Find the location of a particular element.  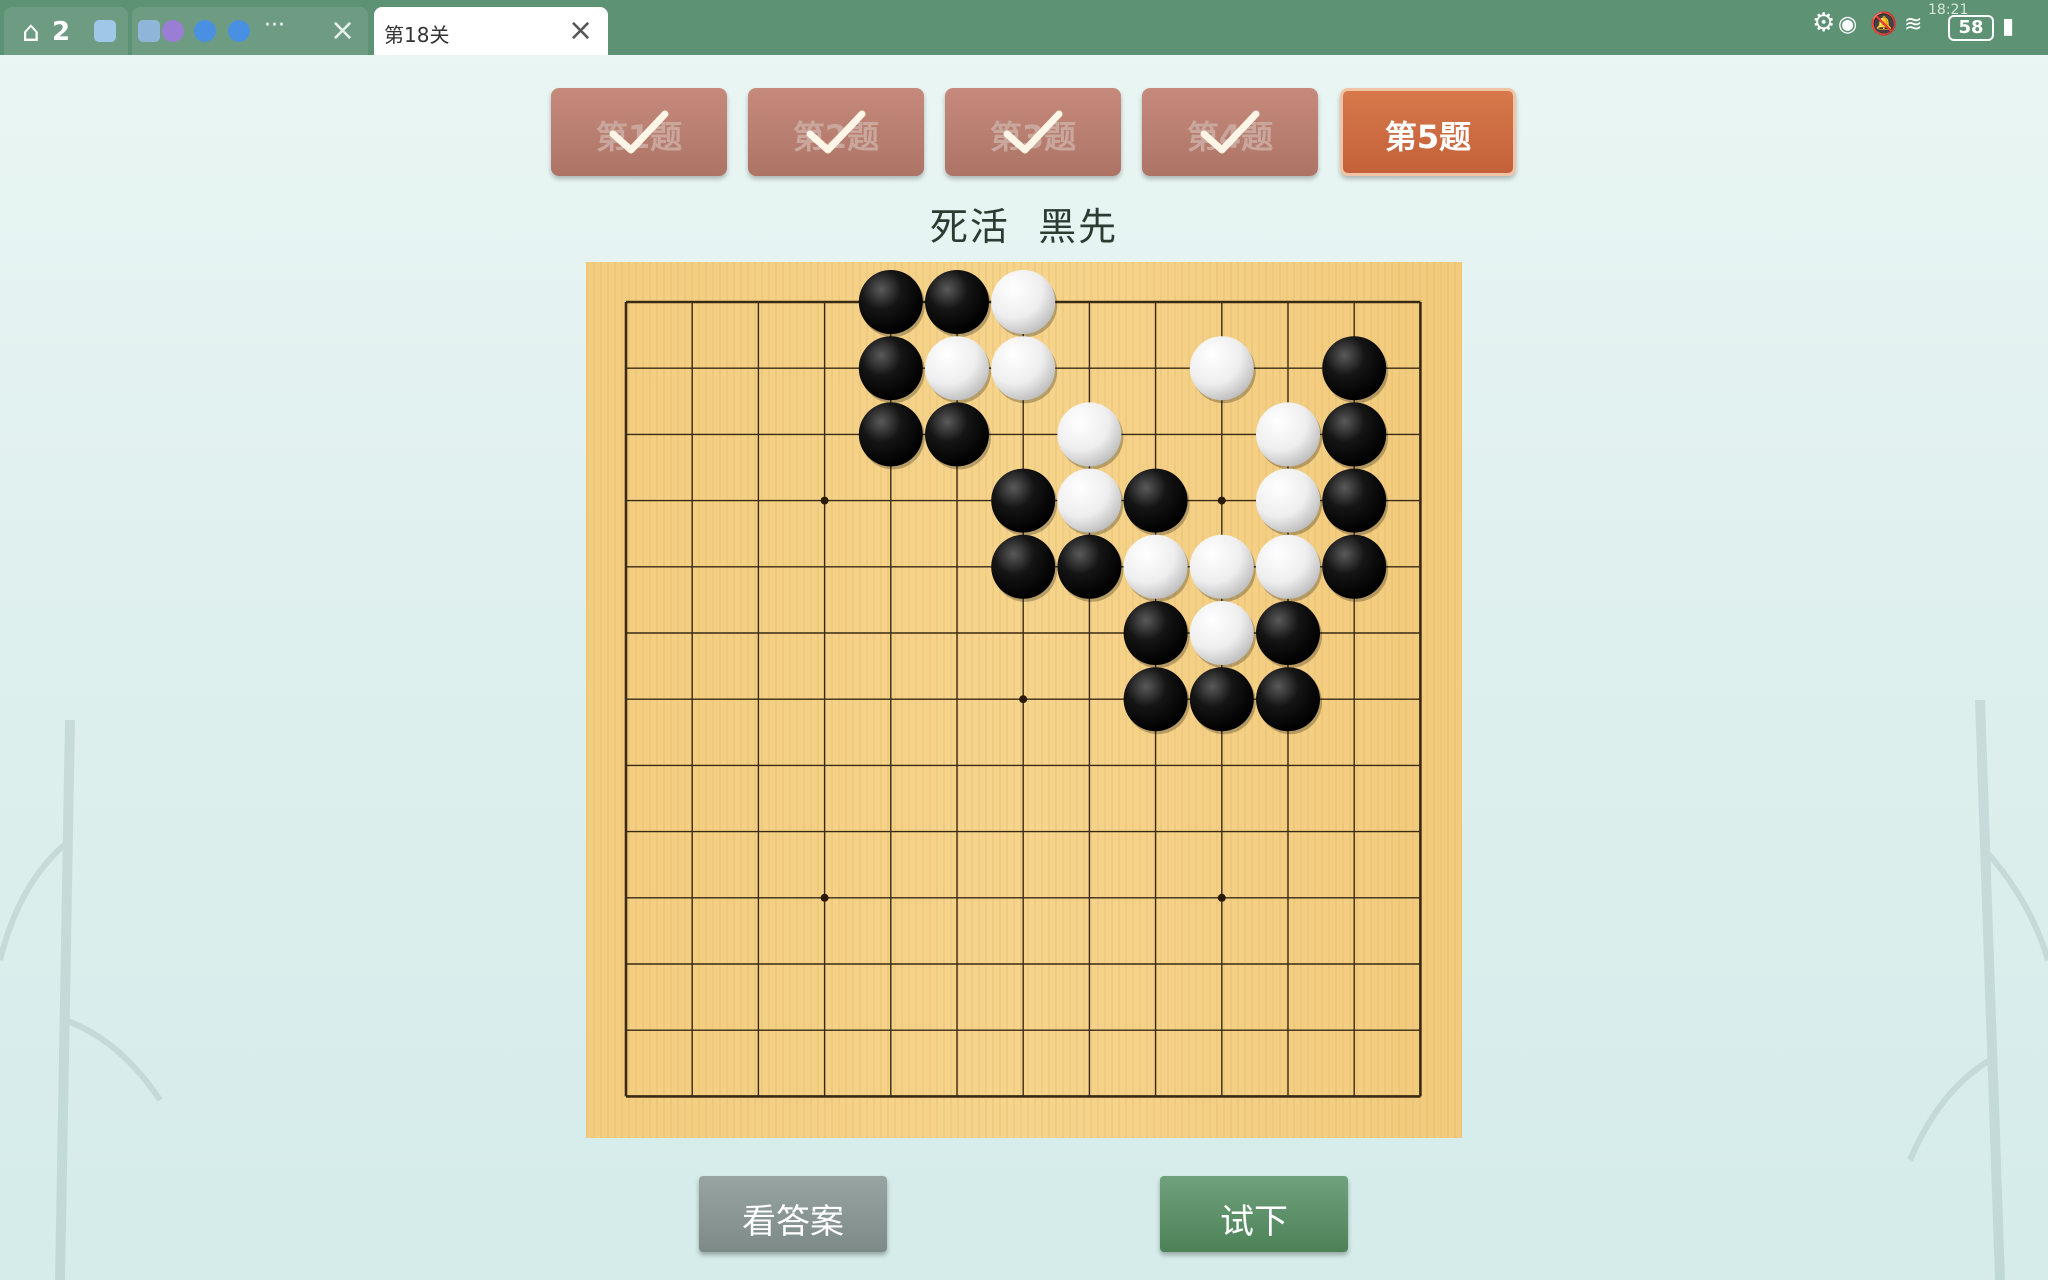

battery-indicator: 58 is located at coordinates (1971, 28).